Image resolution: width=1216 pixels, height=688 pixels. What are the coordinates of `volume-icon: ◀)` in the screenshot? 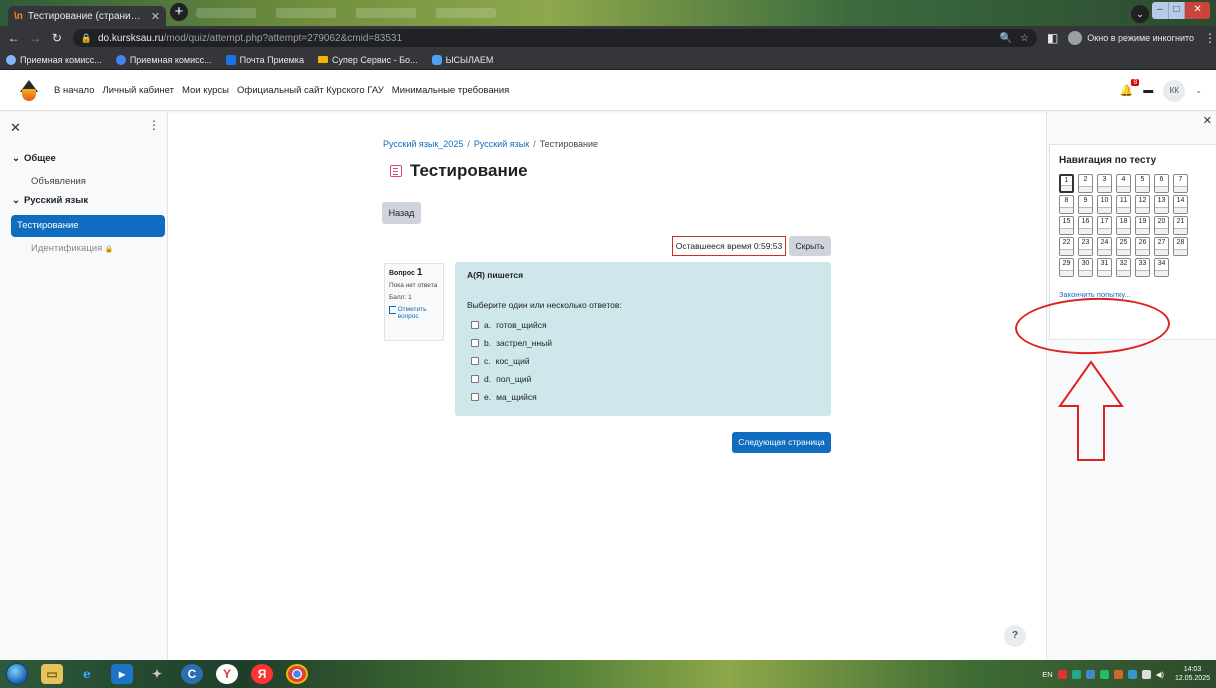 It's located at (1160, 674).